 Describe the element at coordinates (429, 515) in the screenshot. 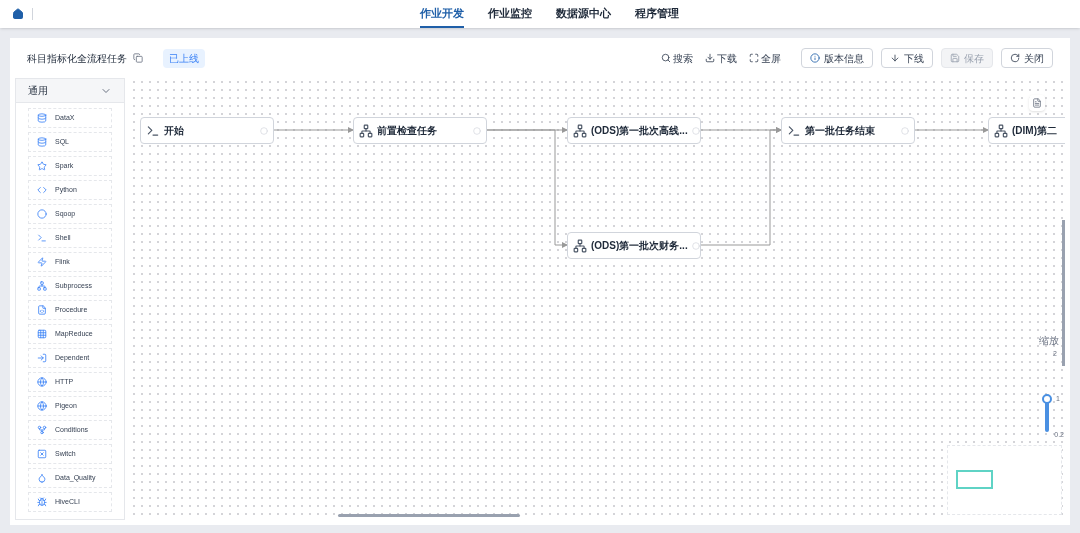

I see `horizontal-scrollbar` at that location.